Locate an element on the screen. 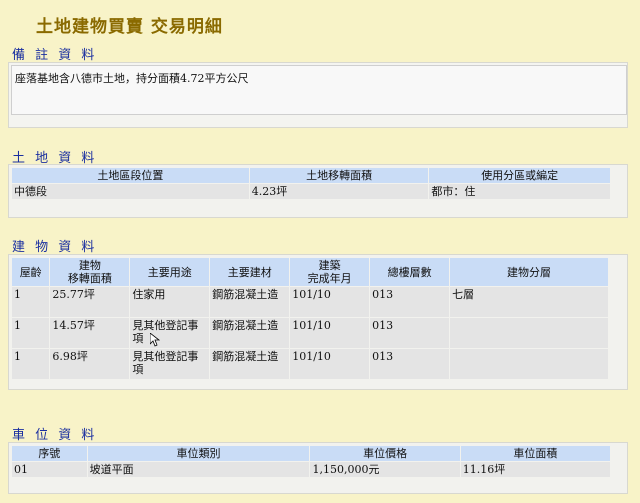  building-table-cell: 25.77坪 is located at coordinates (90, 302).